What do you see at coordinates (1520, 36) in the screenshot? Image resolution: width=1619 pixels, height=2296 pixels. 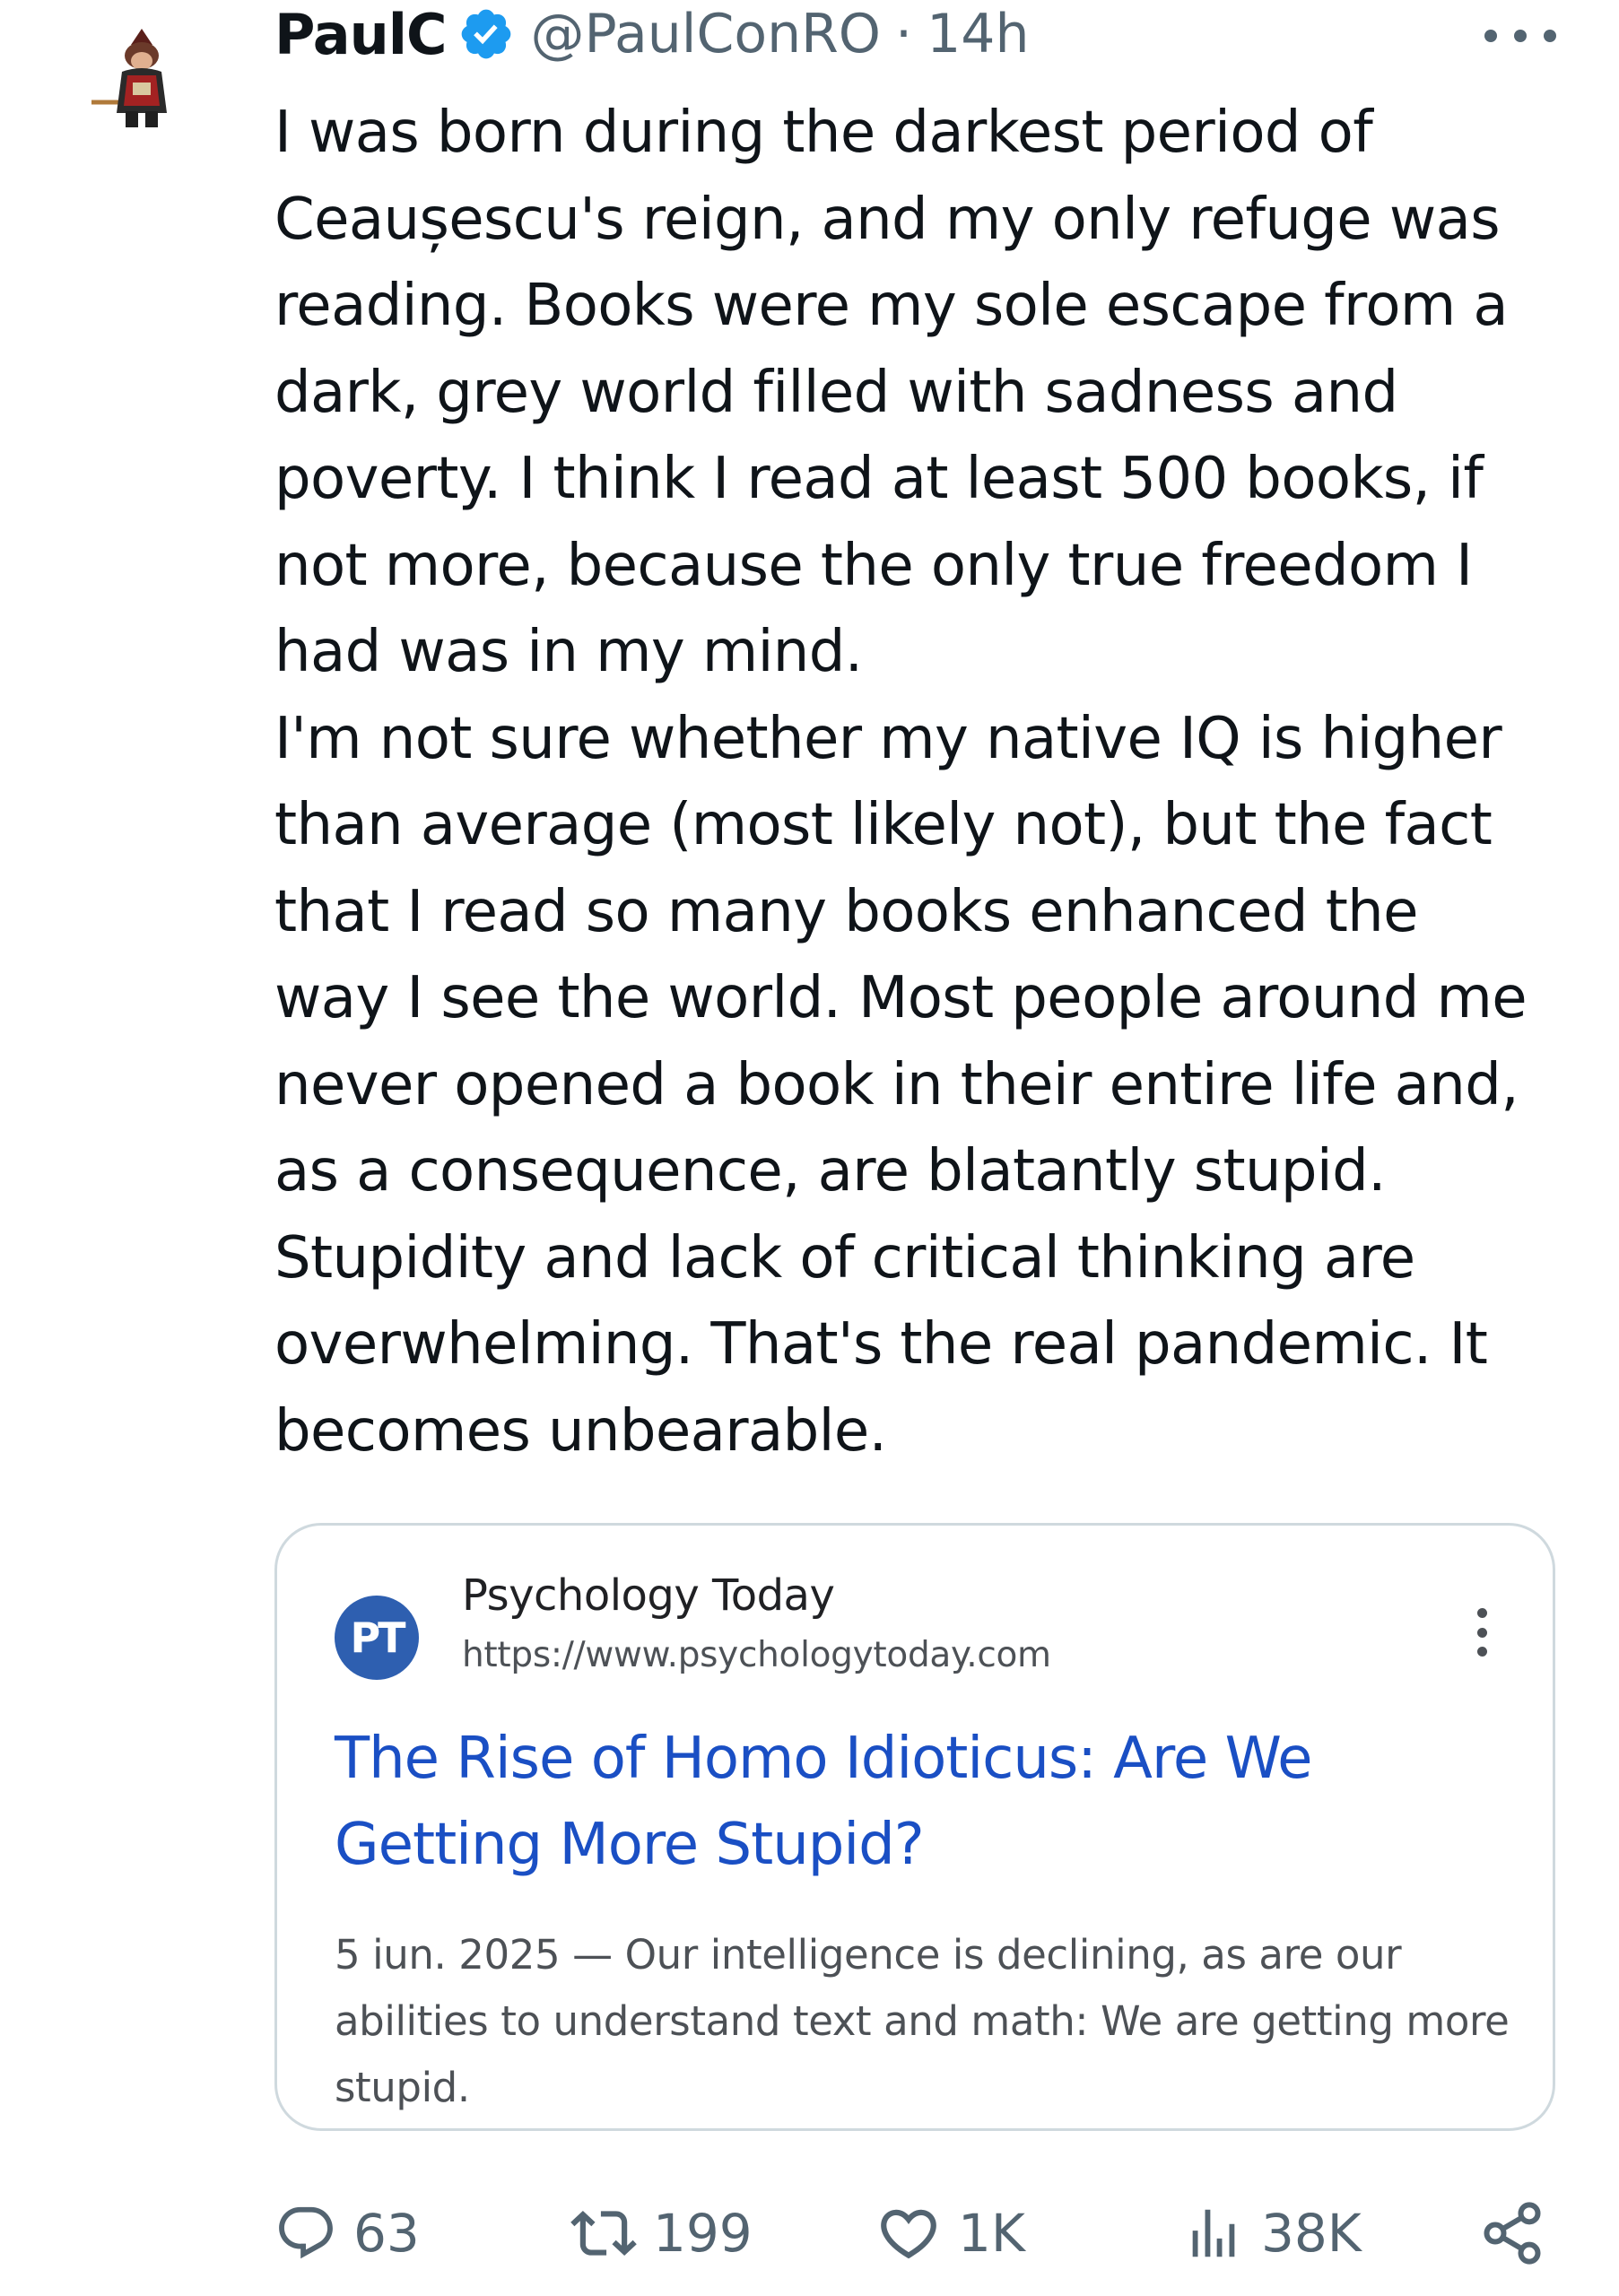 I see `more-options-button` at bounding box center [1520, 36].